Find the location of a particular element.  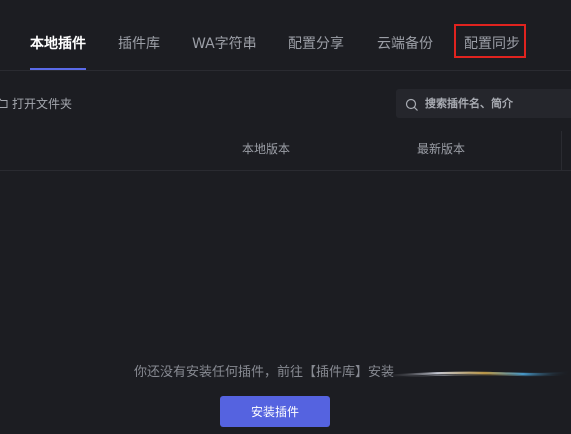

search-icon is located at coordinates (412, 104).